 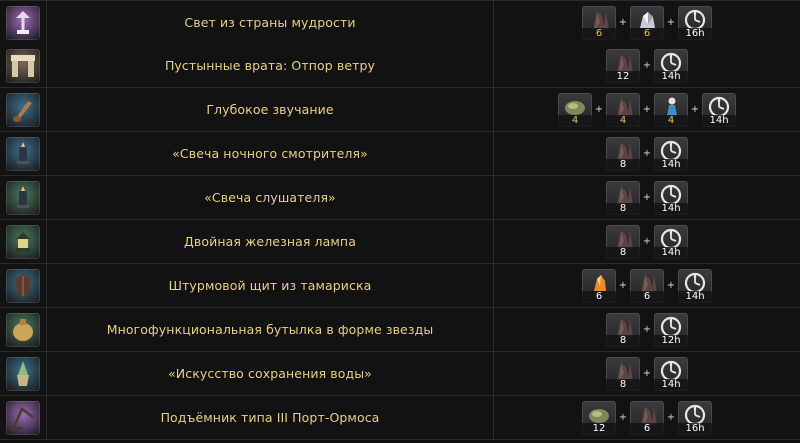 I want to click on table-row: «Свеча слушателя» 8 +14h, so click(x=400, y=198).